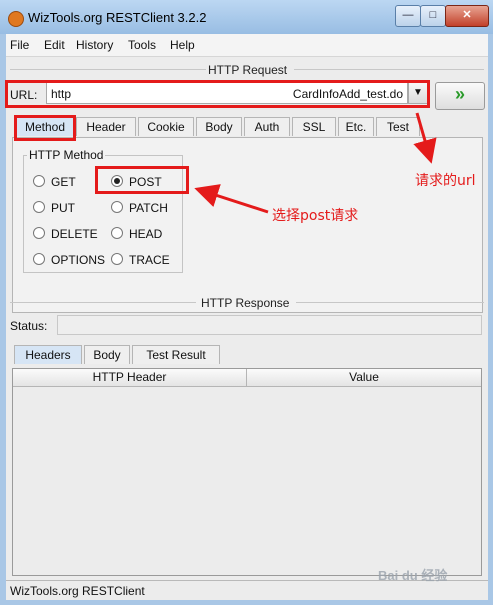  I want to click on menu-file: File, so click(19, 45).